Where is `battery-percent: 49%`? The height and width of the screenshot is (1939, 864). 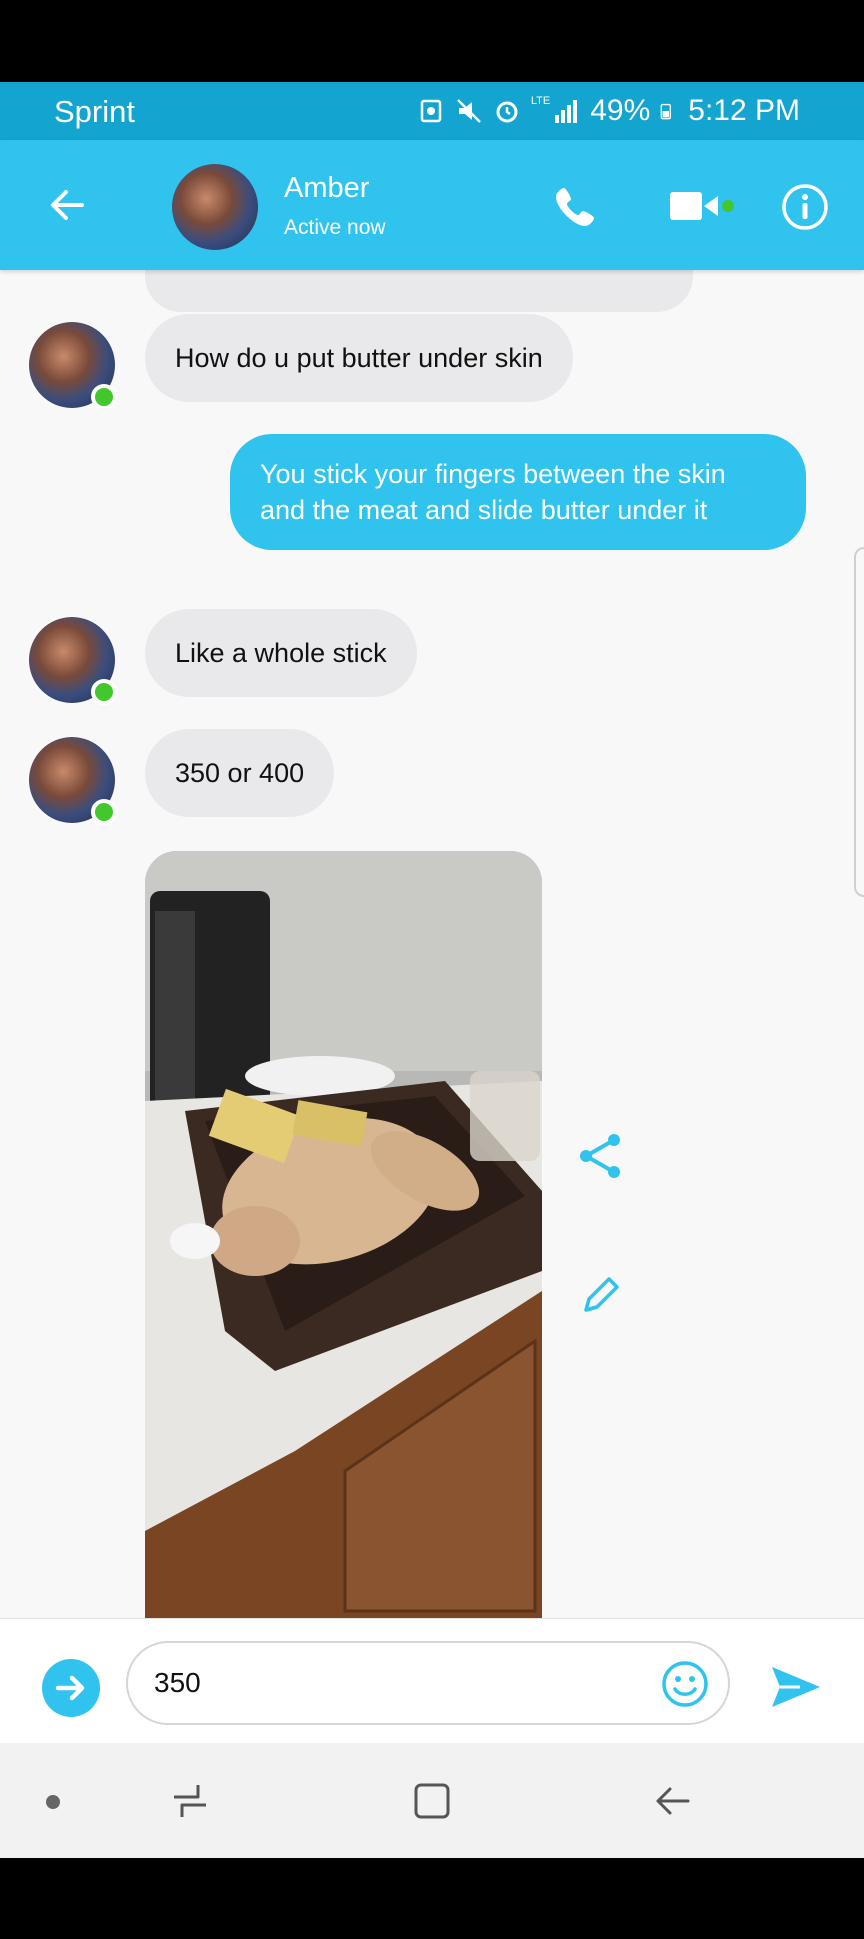 battery-percent: 49% is located at coordinates (620, 110).